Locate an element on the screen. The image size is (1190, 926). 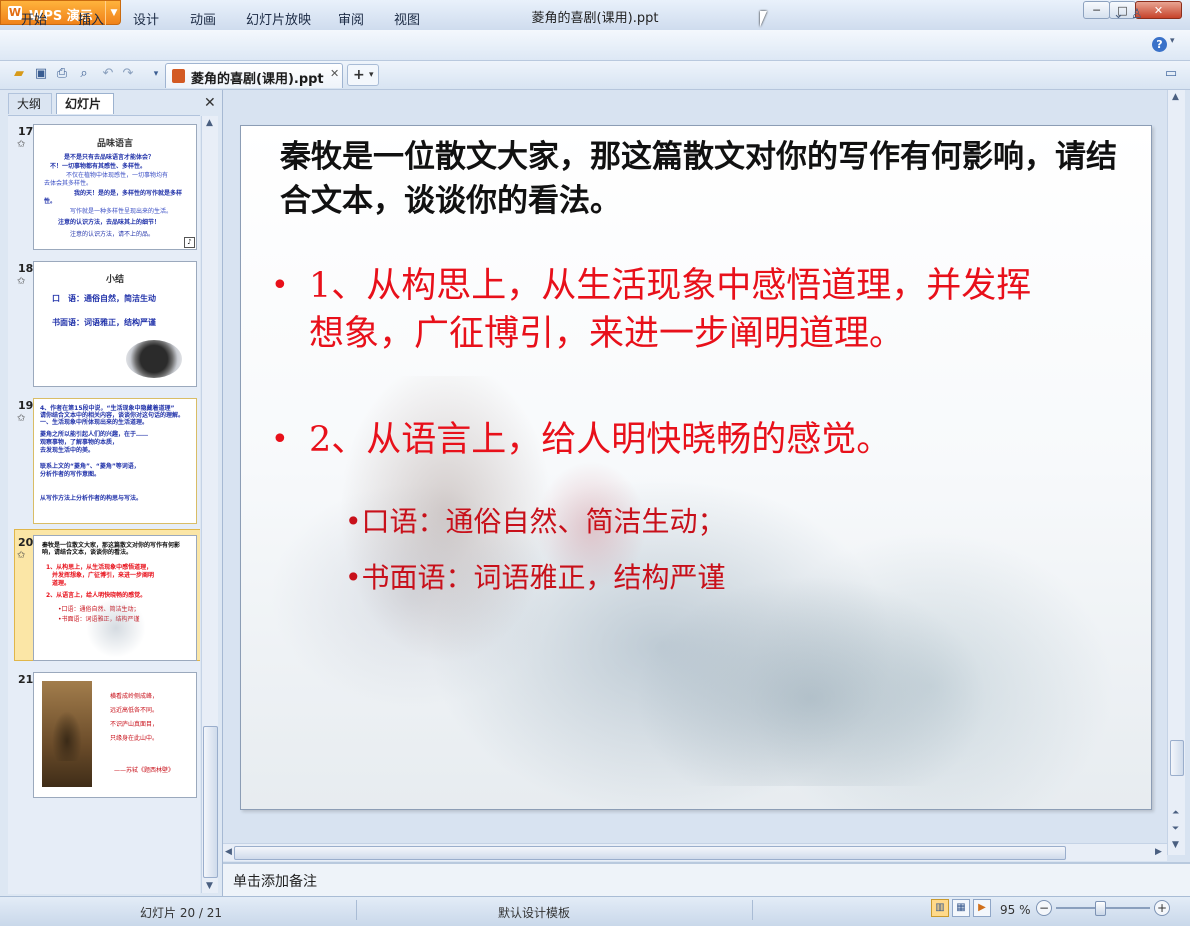
sub-point: •口语：通俗自然、简洁生动； is located at coordinates (535, 520).